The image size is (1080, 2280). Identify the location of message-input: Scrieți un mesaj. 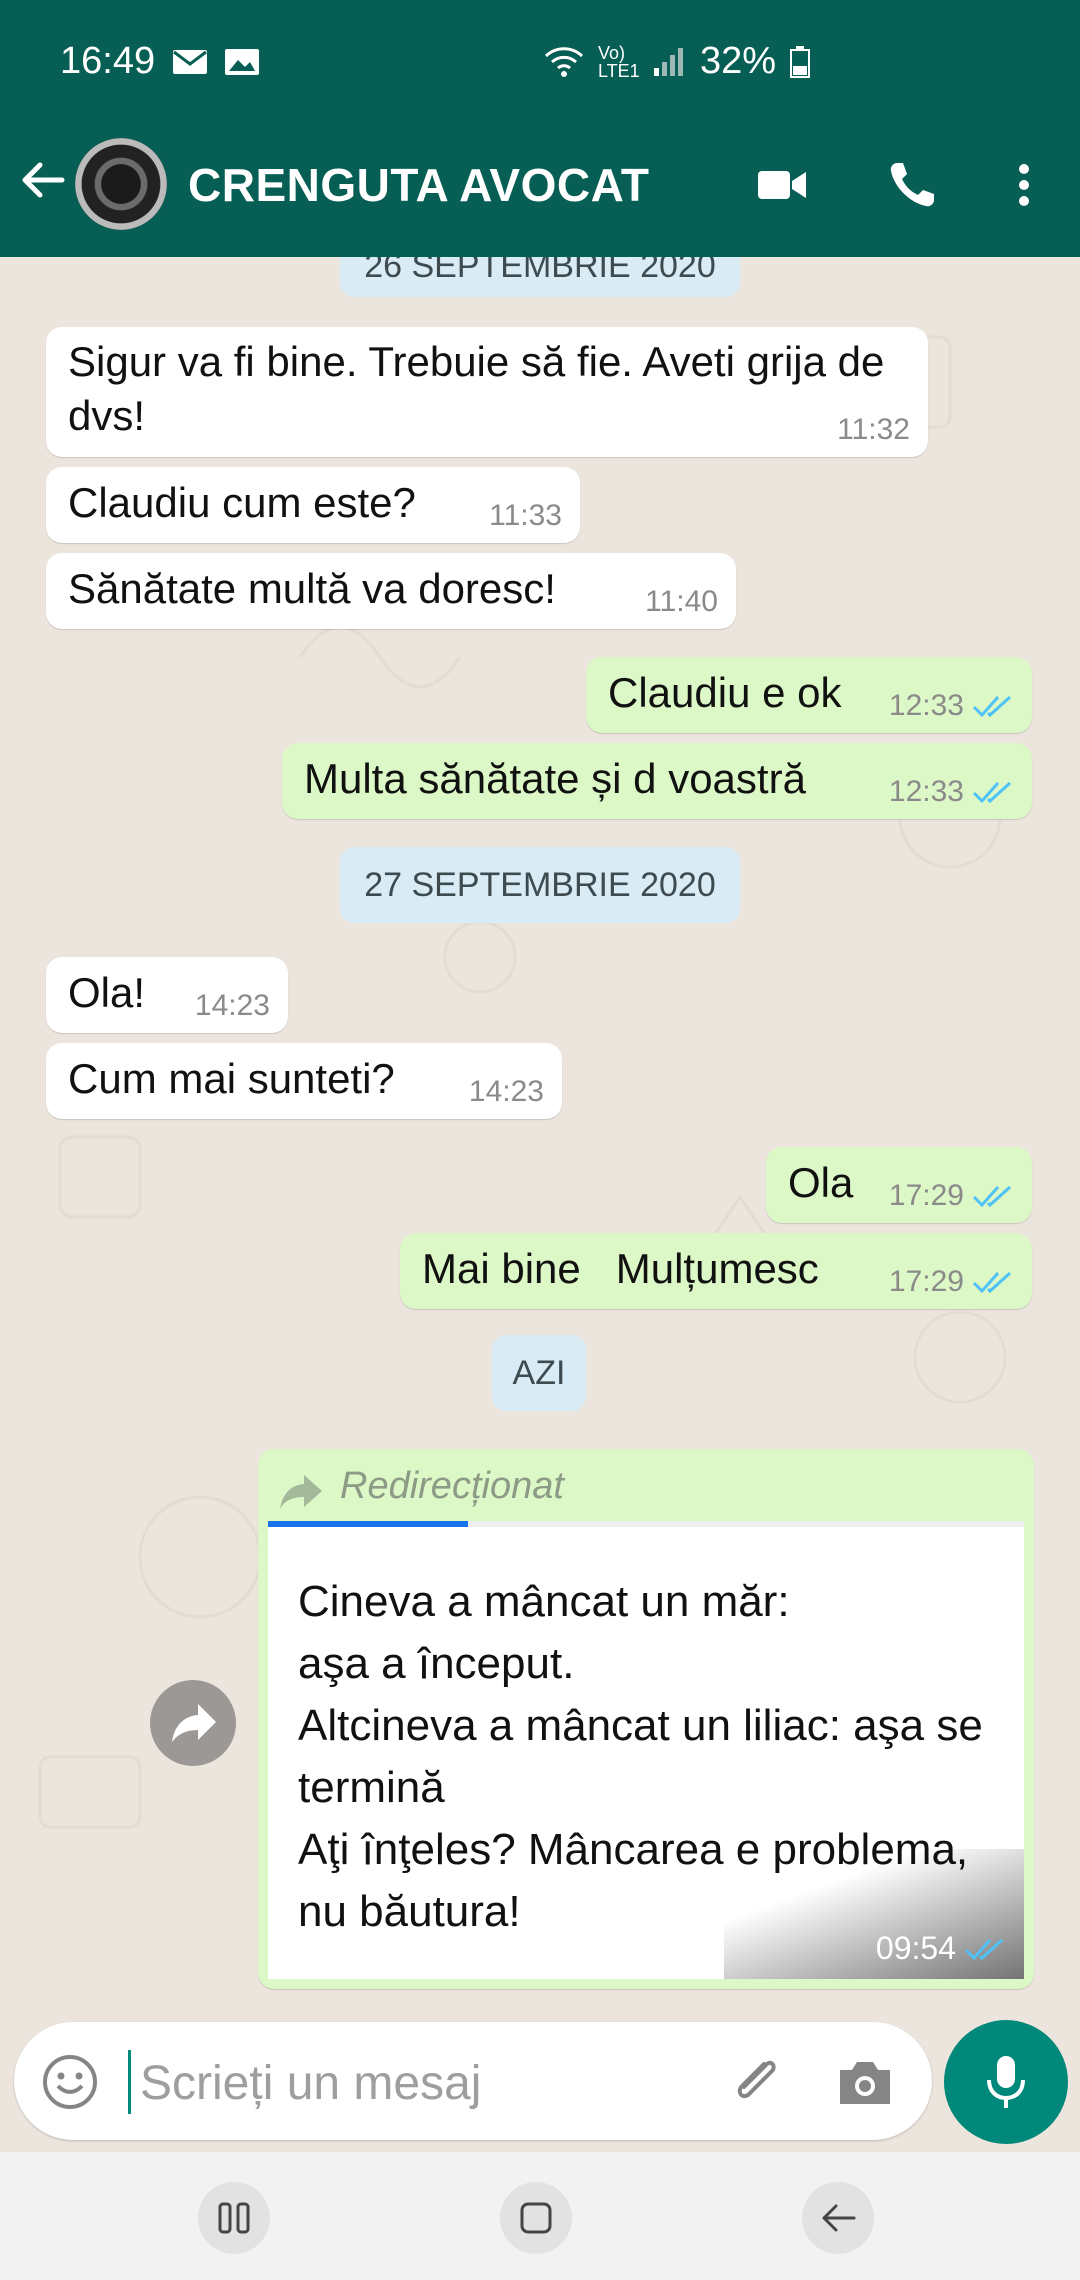
(473, 2081).